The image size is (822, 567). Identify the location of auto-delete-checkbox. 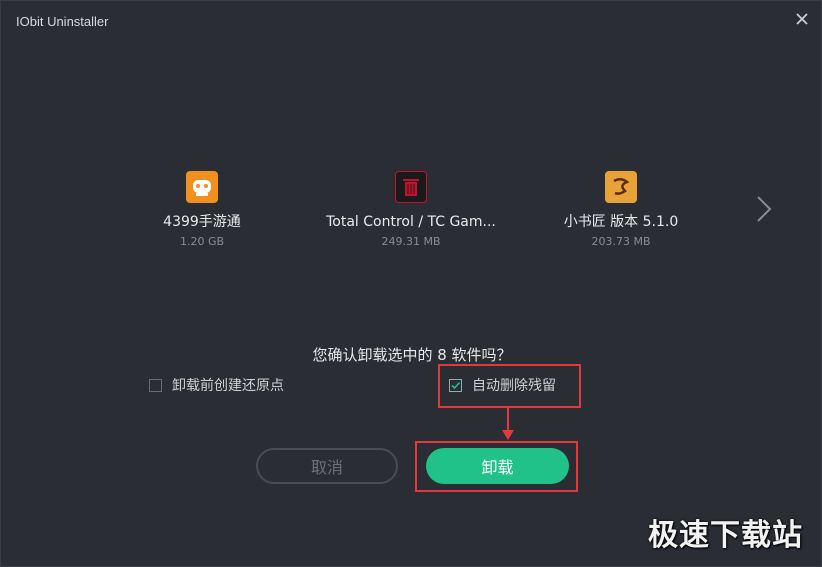
(455, 385).